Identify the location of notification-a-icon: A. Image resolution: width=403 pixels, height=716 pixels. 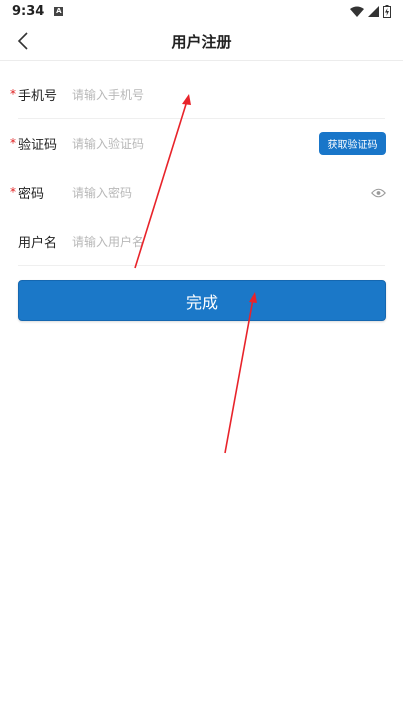
(59, 11).